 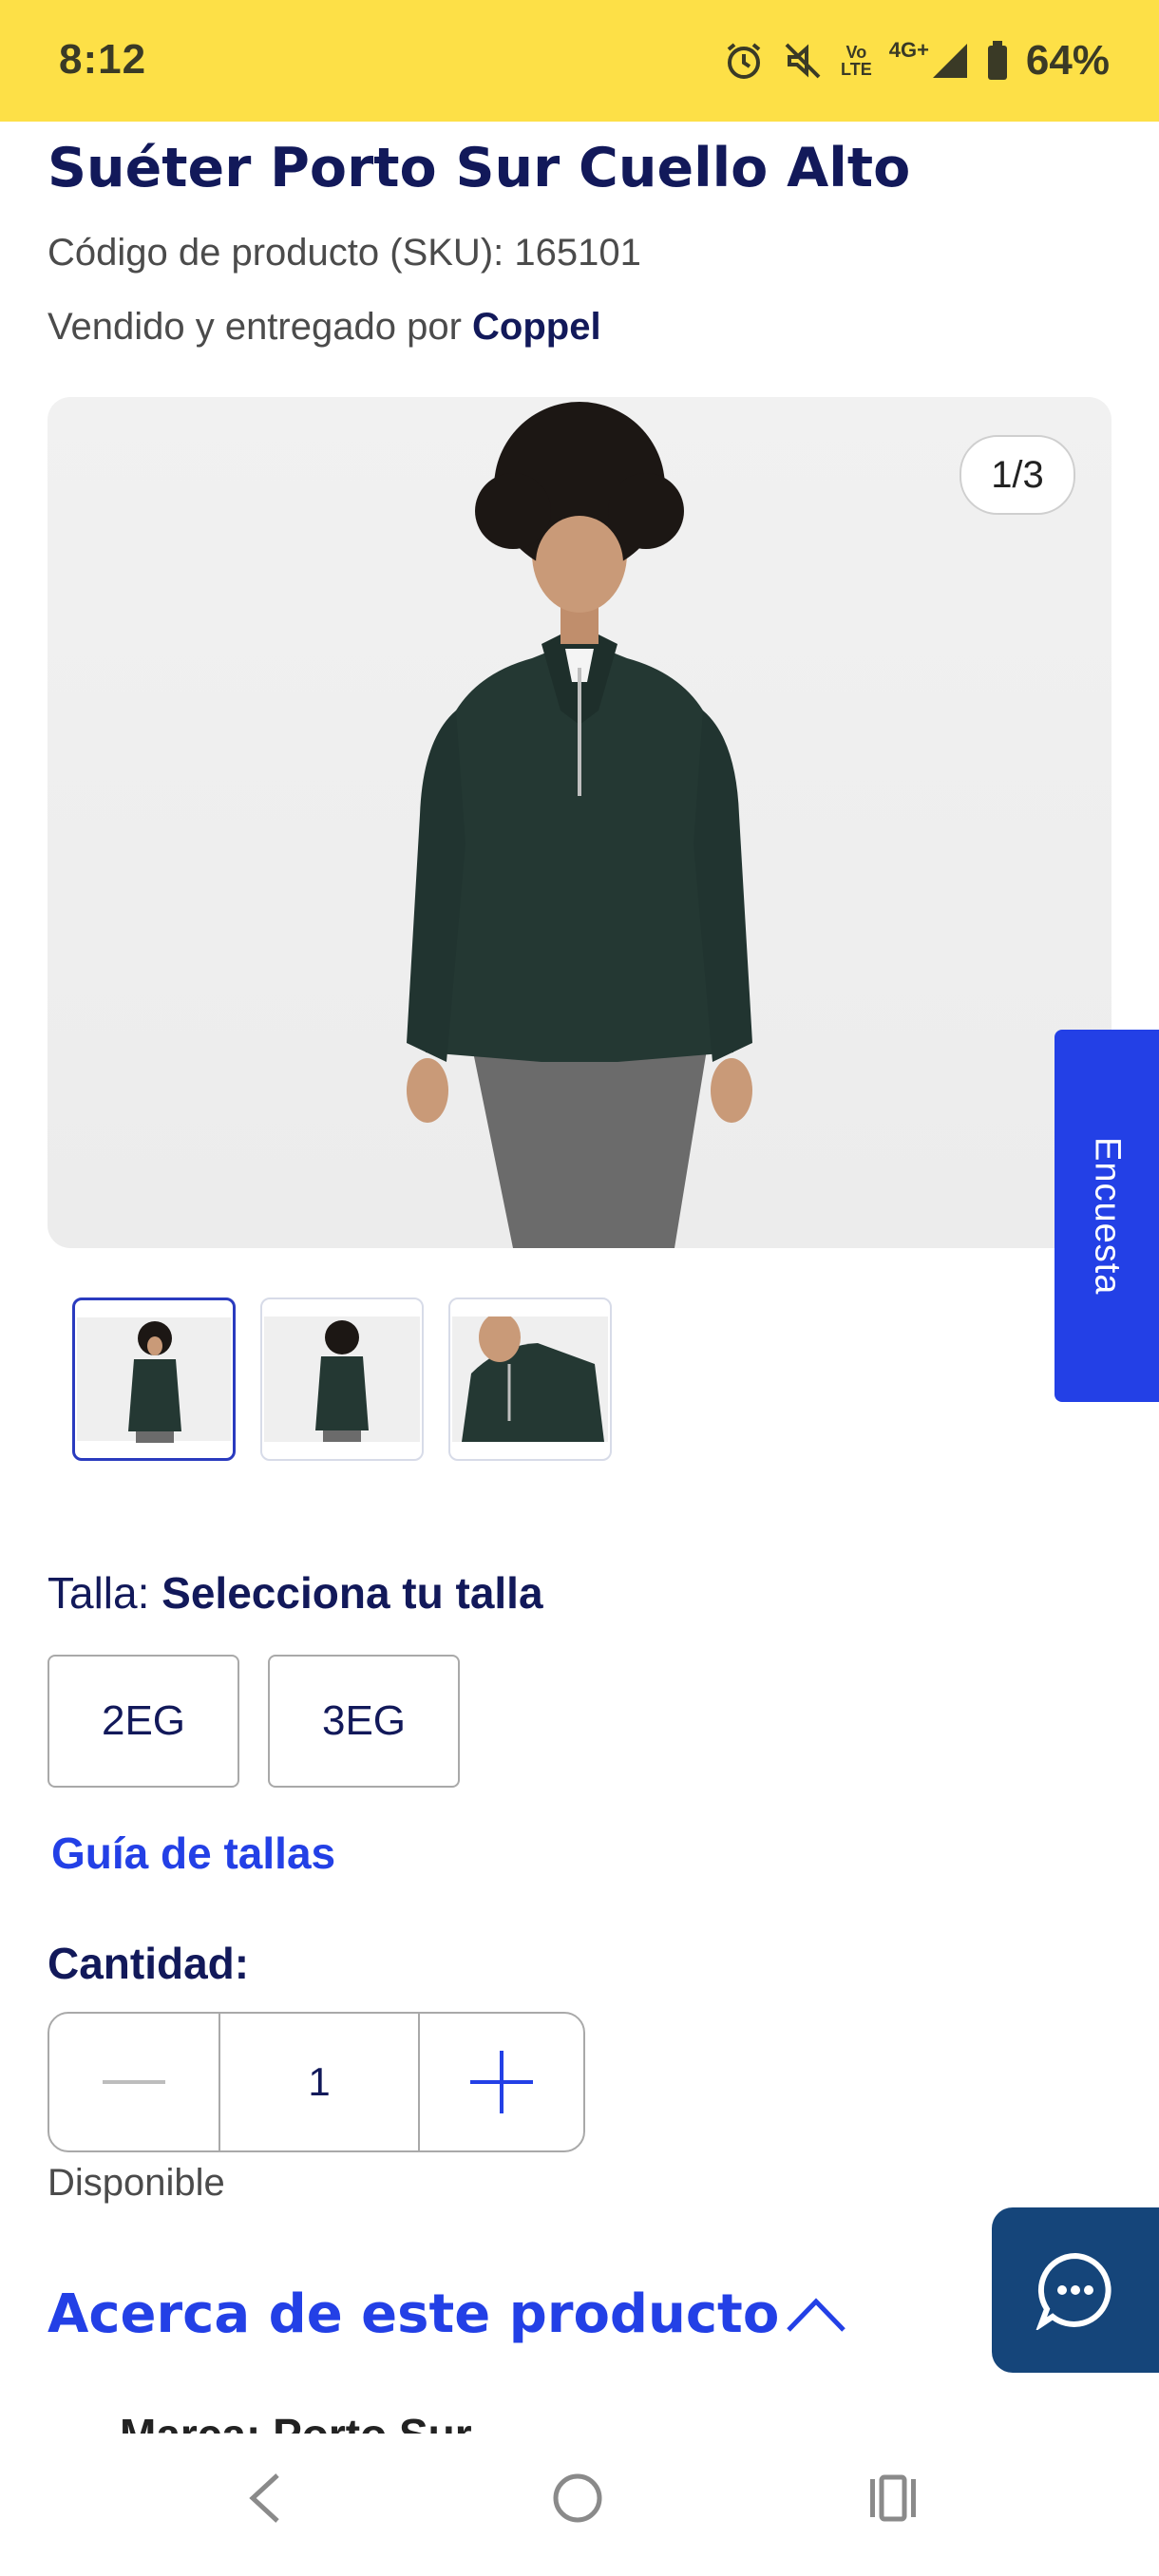 What do you see at coordinates (816, 2314) in the screenshot?
I see `chevron-up-icon` at bounding box center [816, 2314].